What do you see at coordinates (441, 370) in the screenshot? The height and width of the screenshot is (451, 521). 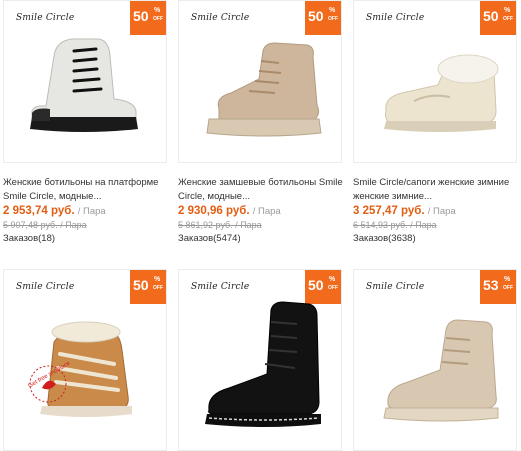 I see `beige-suede-ankle-boot-image` at bounding box center [441, 370].